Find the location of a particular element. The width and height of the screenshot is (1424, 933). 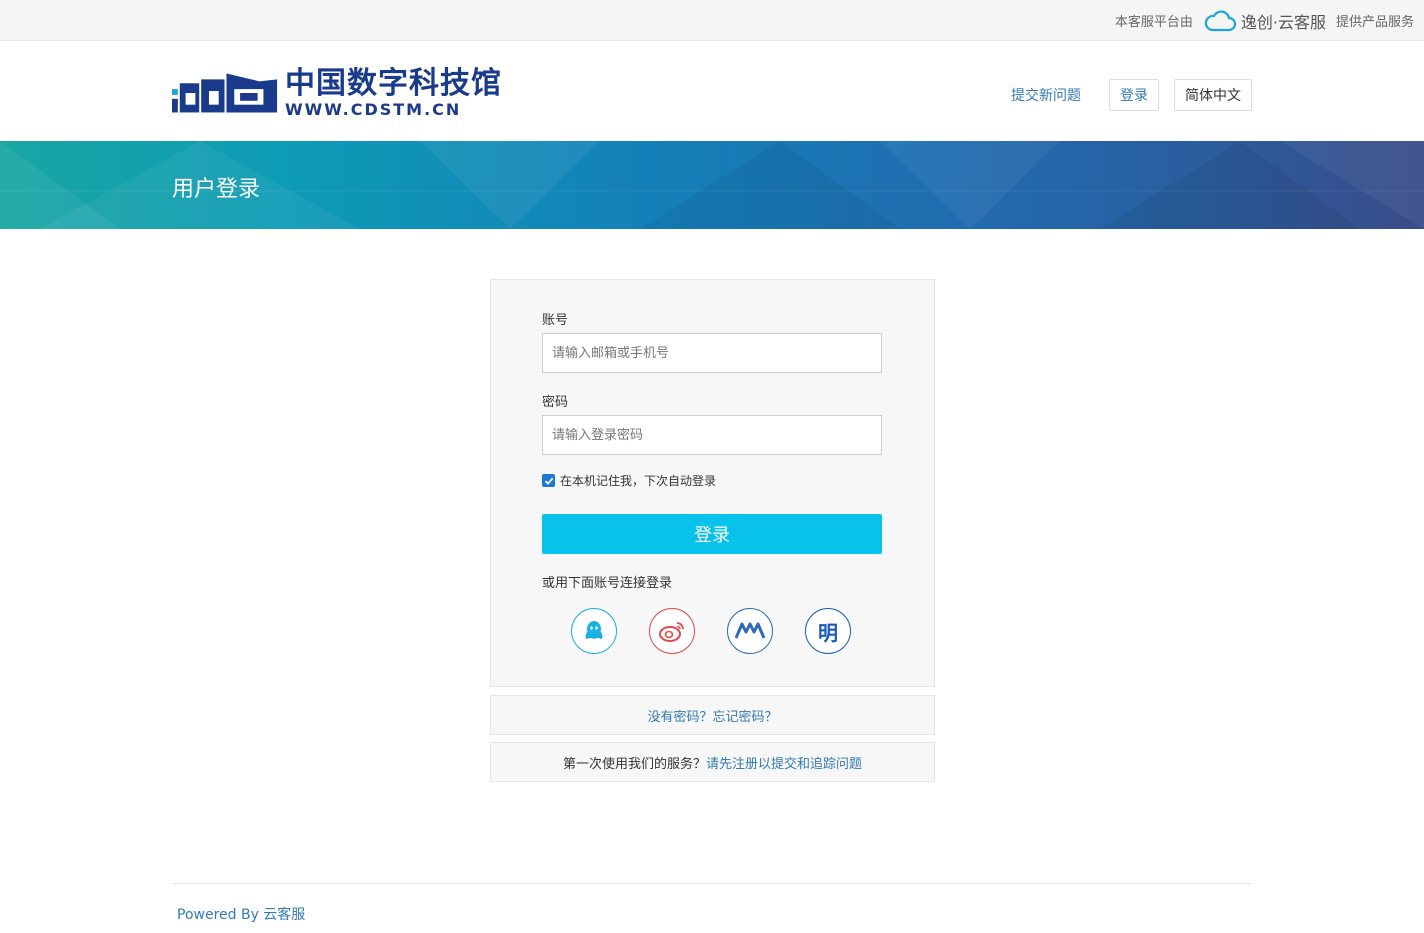

site-logo: 中国数字科技馆 WWW.CDSTM.CN is located at coordinates (337, 93).